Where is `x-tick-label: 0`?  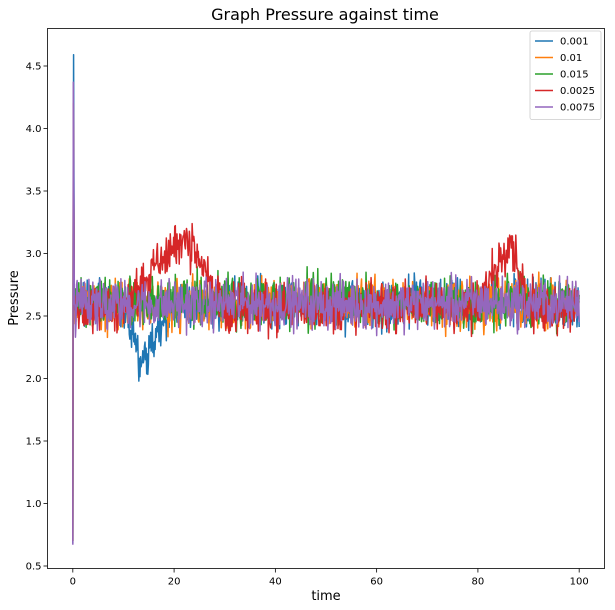 x-tick-label: 0 is located at coordinates (73, 582).